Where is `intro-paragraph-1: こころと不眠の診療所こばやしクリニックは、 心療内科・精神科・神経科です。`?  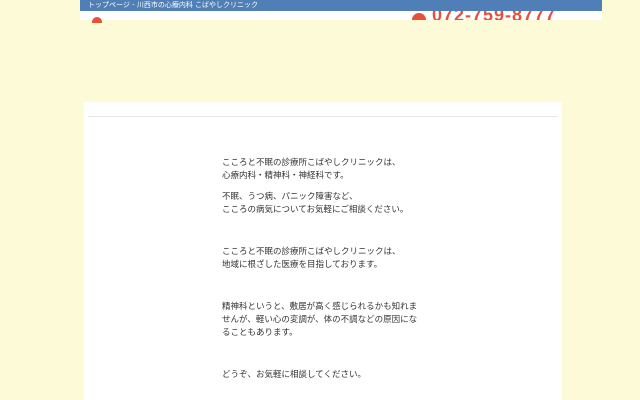
intro-paragraph-1: こころと不眠の診療所こばやしクリニックは、 心療内科・精神科・神経科です。 is located at coordinates (311, 169).